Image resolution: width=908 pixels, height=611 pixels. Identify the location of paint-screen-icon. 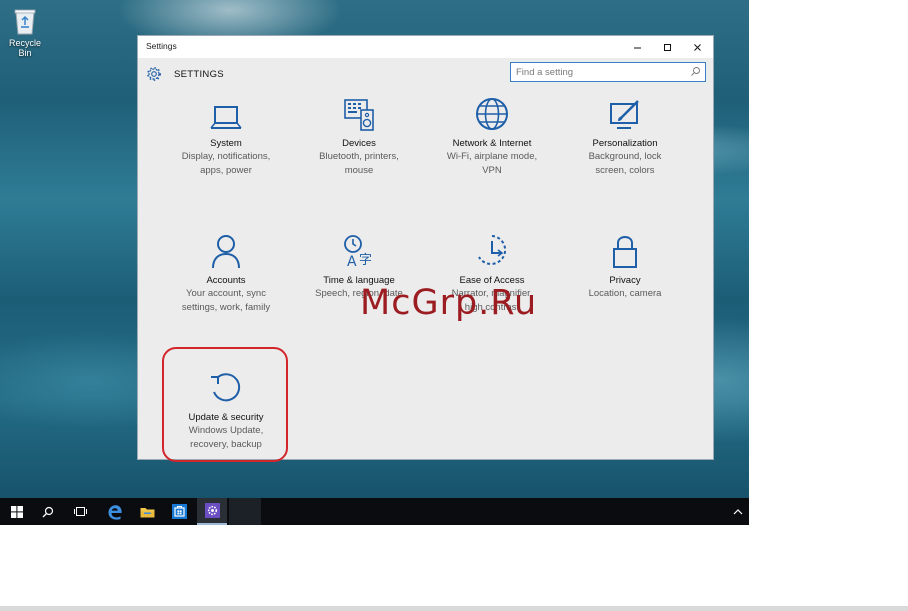
(624, 114).